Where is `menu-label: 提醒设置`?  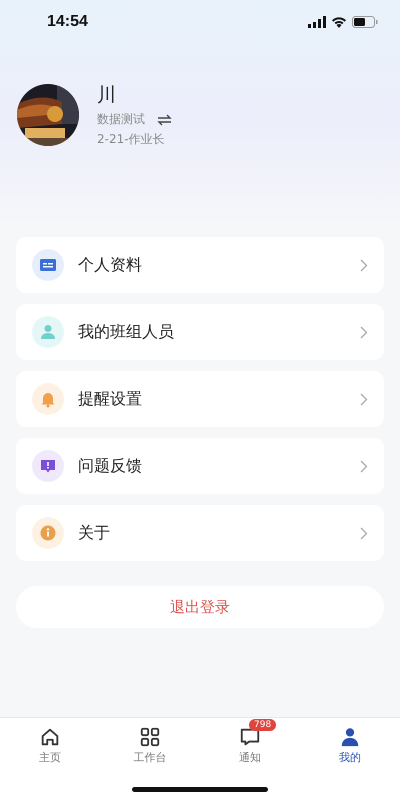 menu-label: 提醒设置 is located at coordinates (110, 399).